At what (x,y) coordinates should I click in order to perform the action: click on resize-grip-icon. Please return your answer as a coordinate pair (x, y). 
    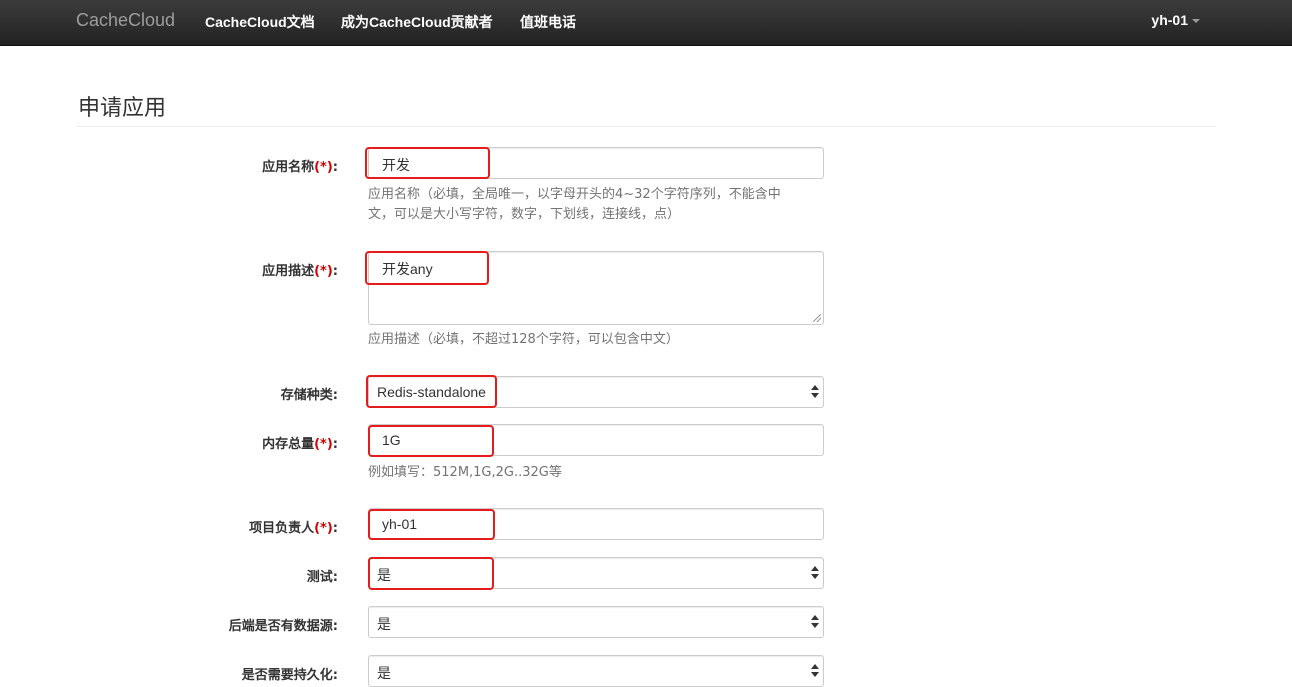
    Looking at the image, I should click on (817, 318).